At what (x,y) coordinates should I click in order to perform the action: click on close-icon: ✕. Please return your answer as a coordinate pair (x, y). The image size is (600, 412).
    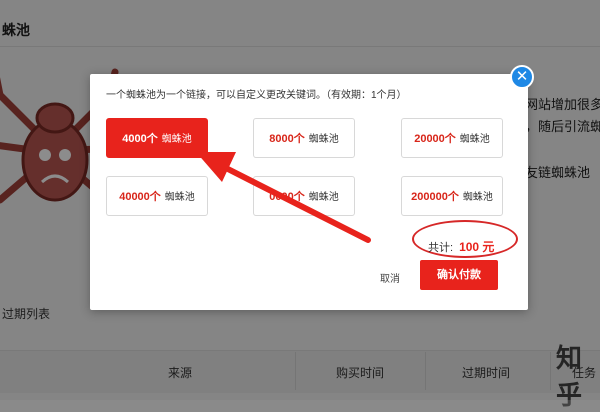
    Looking at the image, I should click on (522, 77).